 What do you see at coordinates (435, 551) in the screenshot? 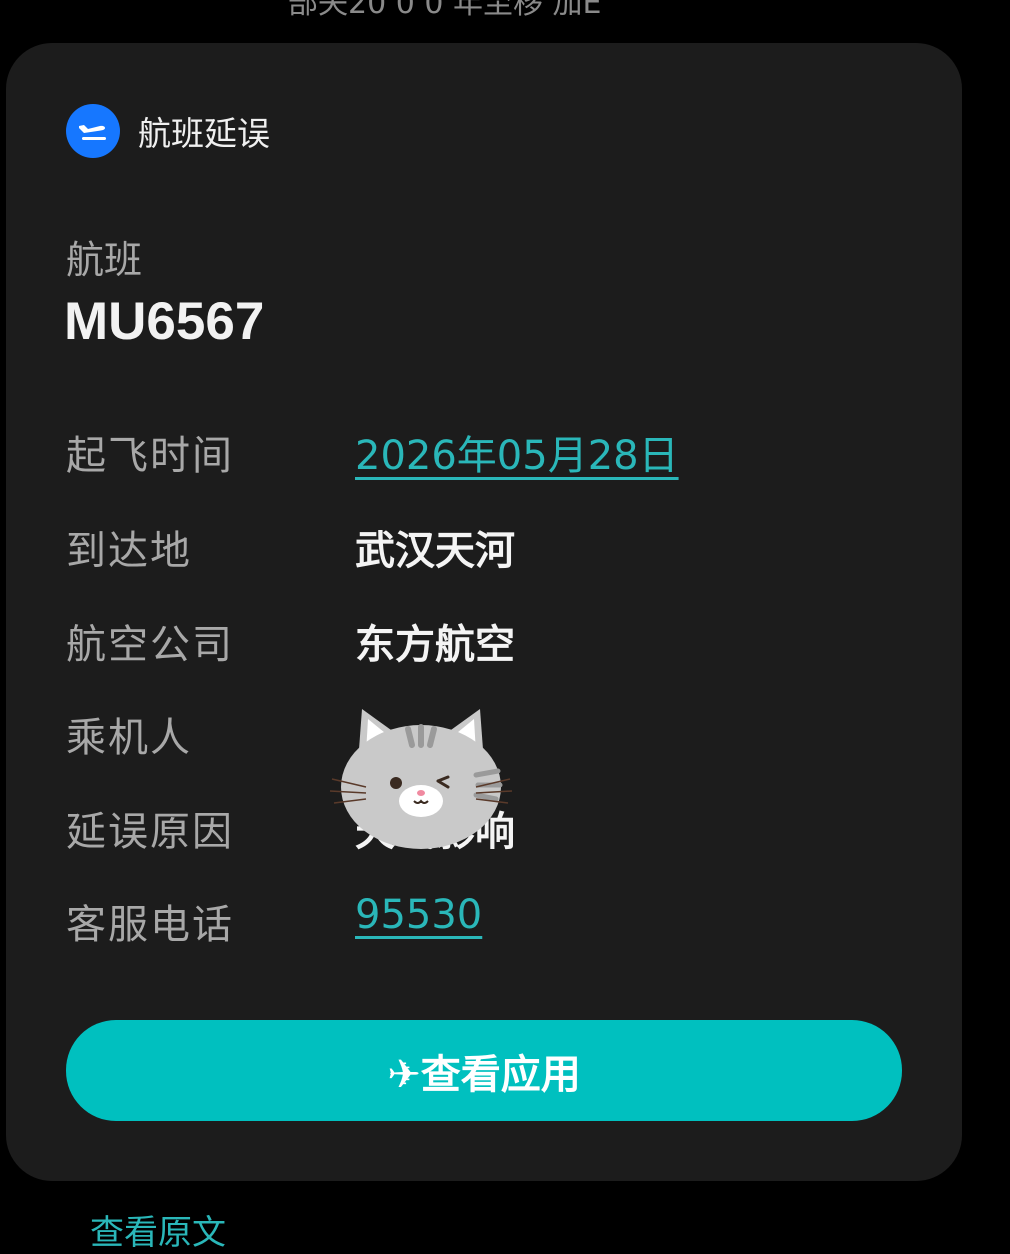
I see `destination-value: 武汉天河` at bounding box center [435, 551].